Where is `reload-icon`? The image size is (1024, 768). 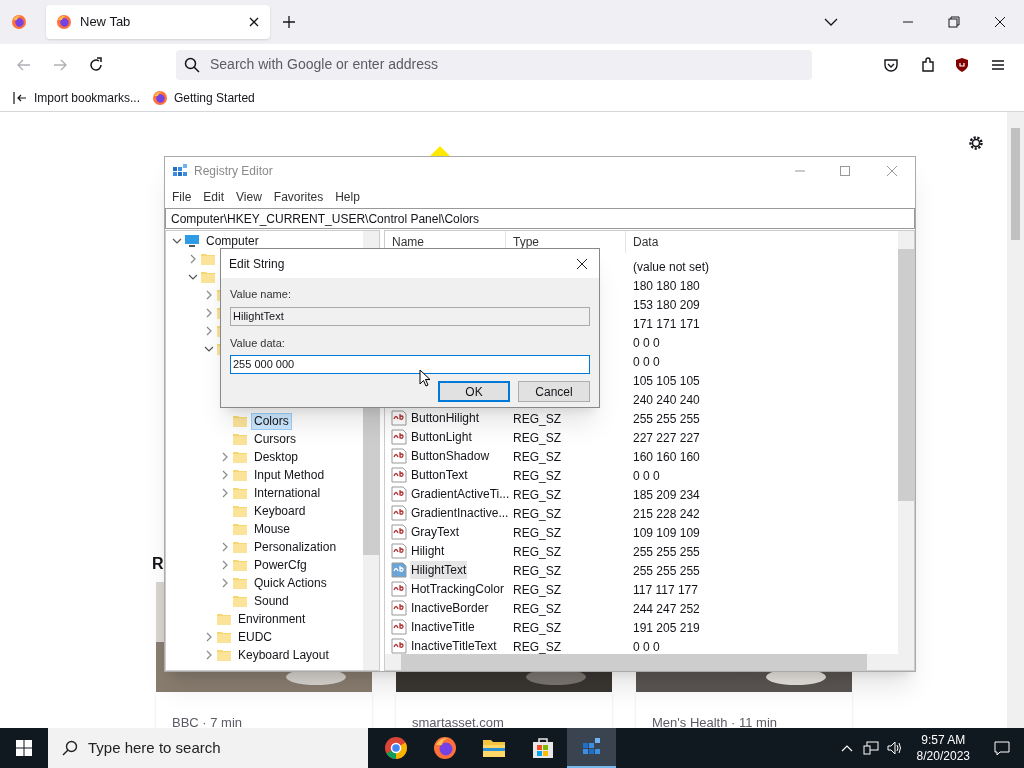 reload-icon is located at coordinates (96, 64).